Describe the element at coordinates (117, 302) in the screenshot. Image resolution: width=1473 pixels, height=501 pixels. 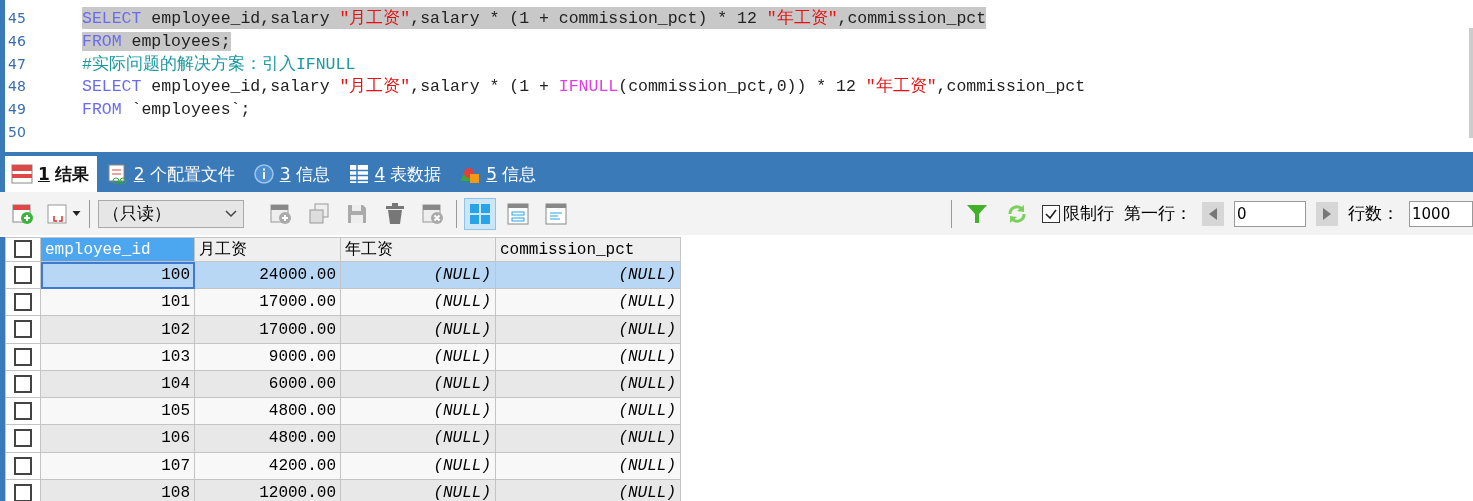
I see `table-cell: 101` at that location.